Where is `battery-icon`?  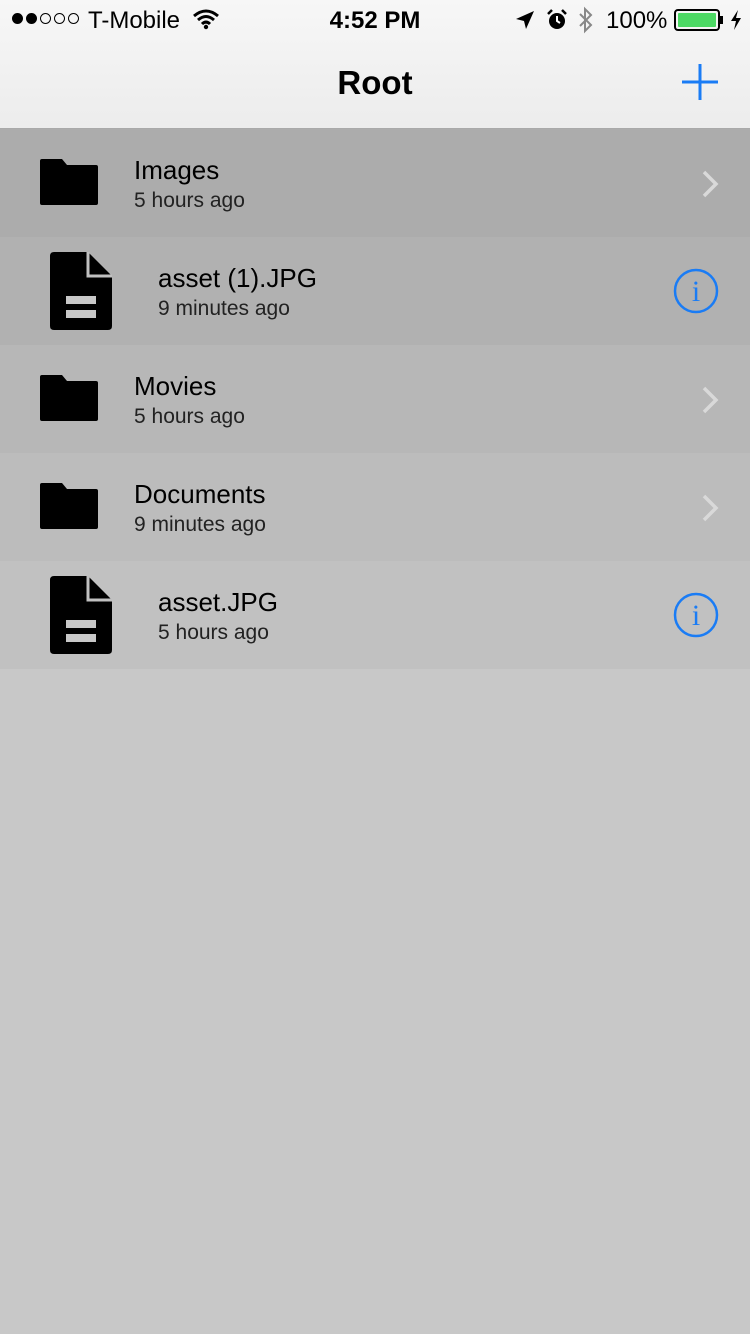 battery-icon is located at coordinates (699, 23).